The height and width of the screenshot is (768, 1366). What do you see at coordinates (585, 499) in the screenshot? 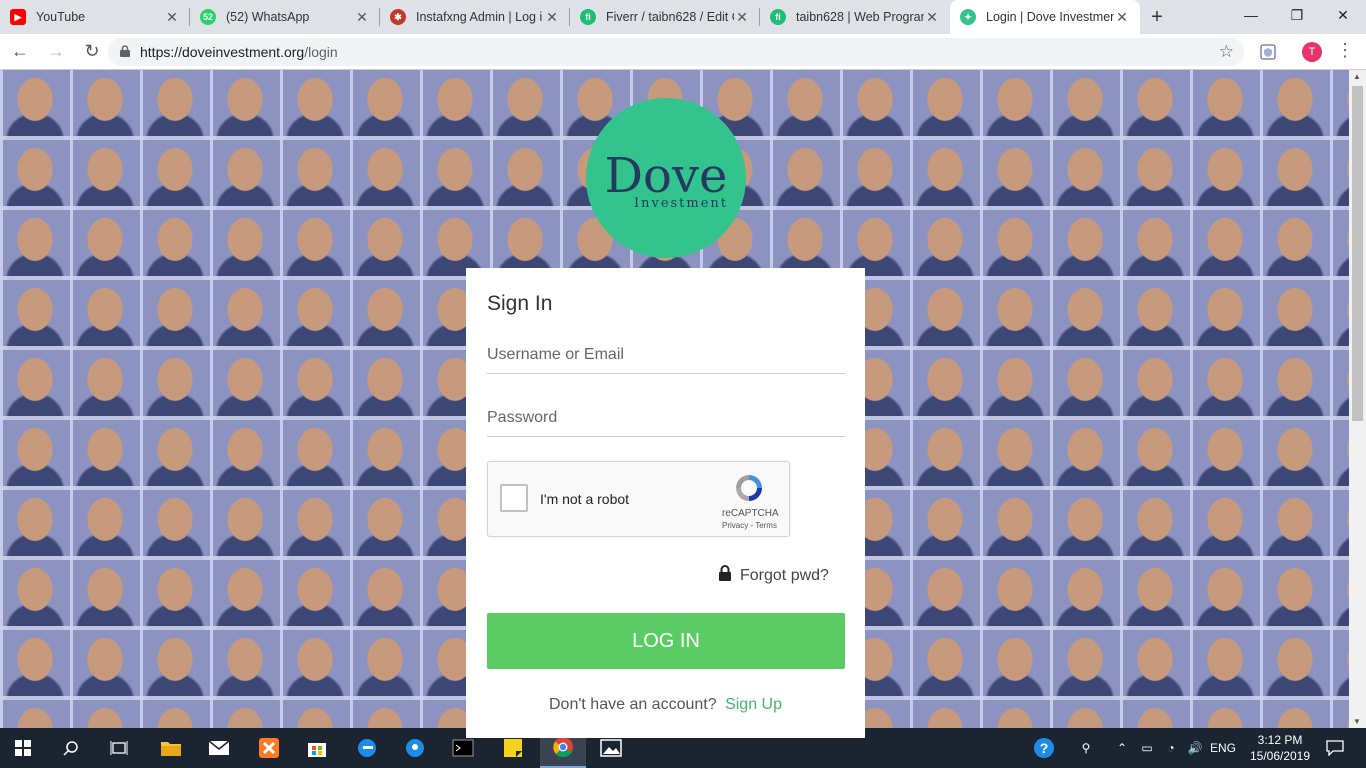
I see `recaptcha-label: I'm not a robot` at bounding box center [585, 499].